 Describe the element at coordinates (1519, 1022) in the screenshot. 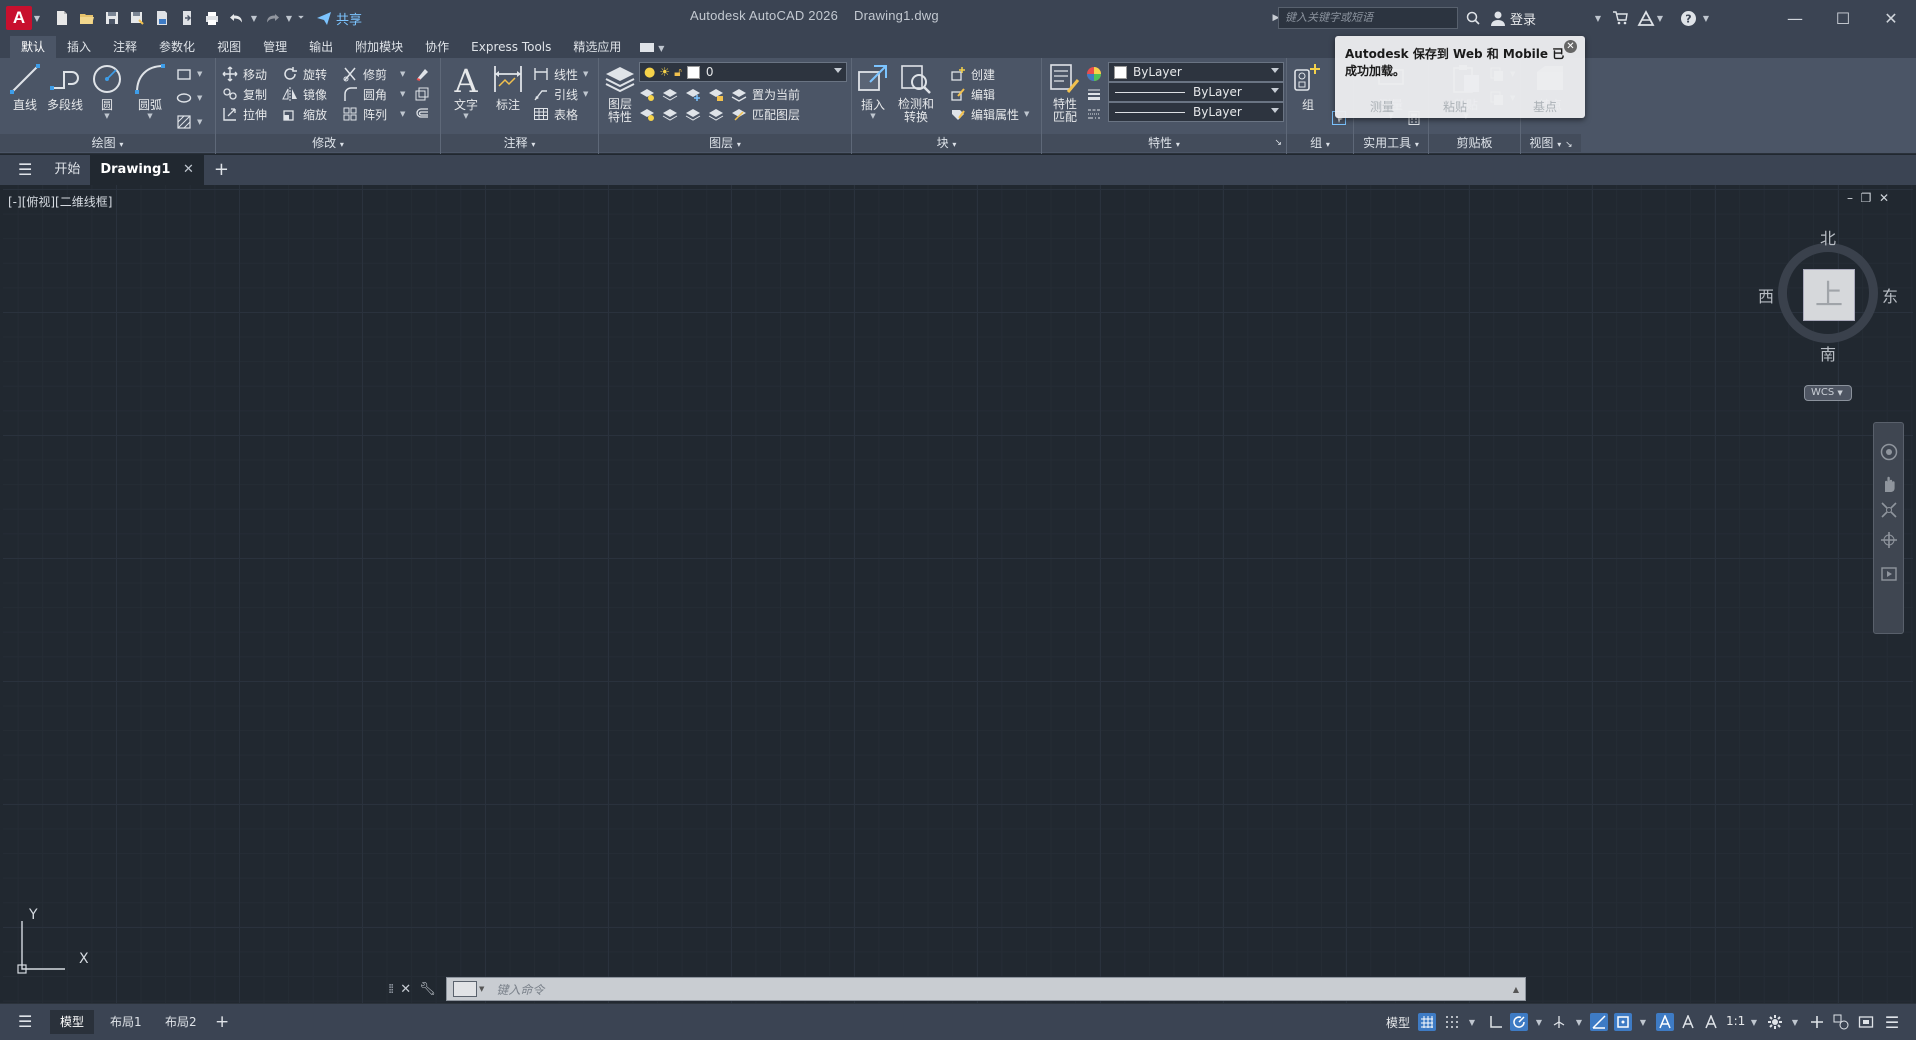

I see `polar-tracking-icon` at that location.